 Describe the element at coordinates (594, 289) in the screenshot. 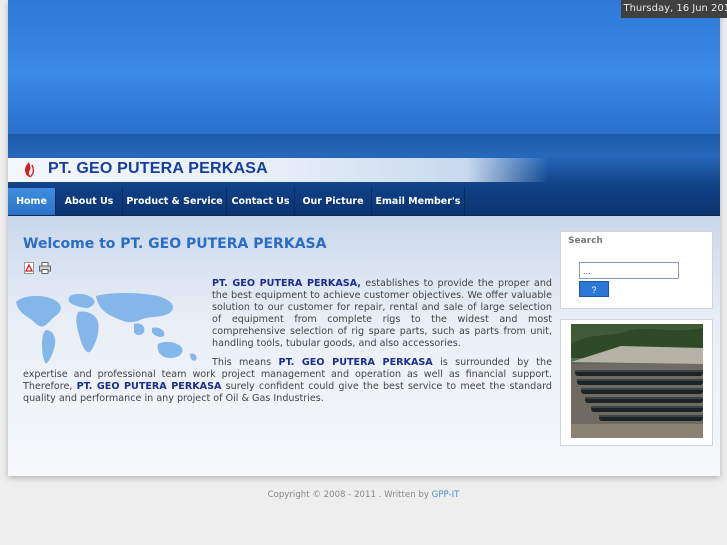

I see `search-button: ?` at that location.